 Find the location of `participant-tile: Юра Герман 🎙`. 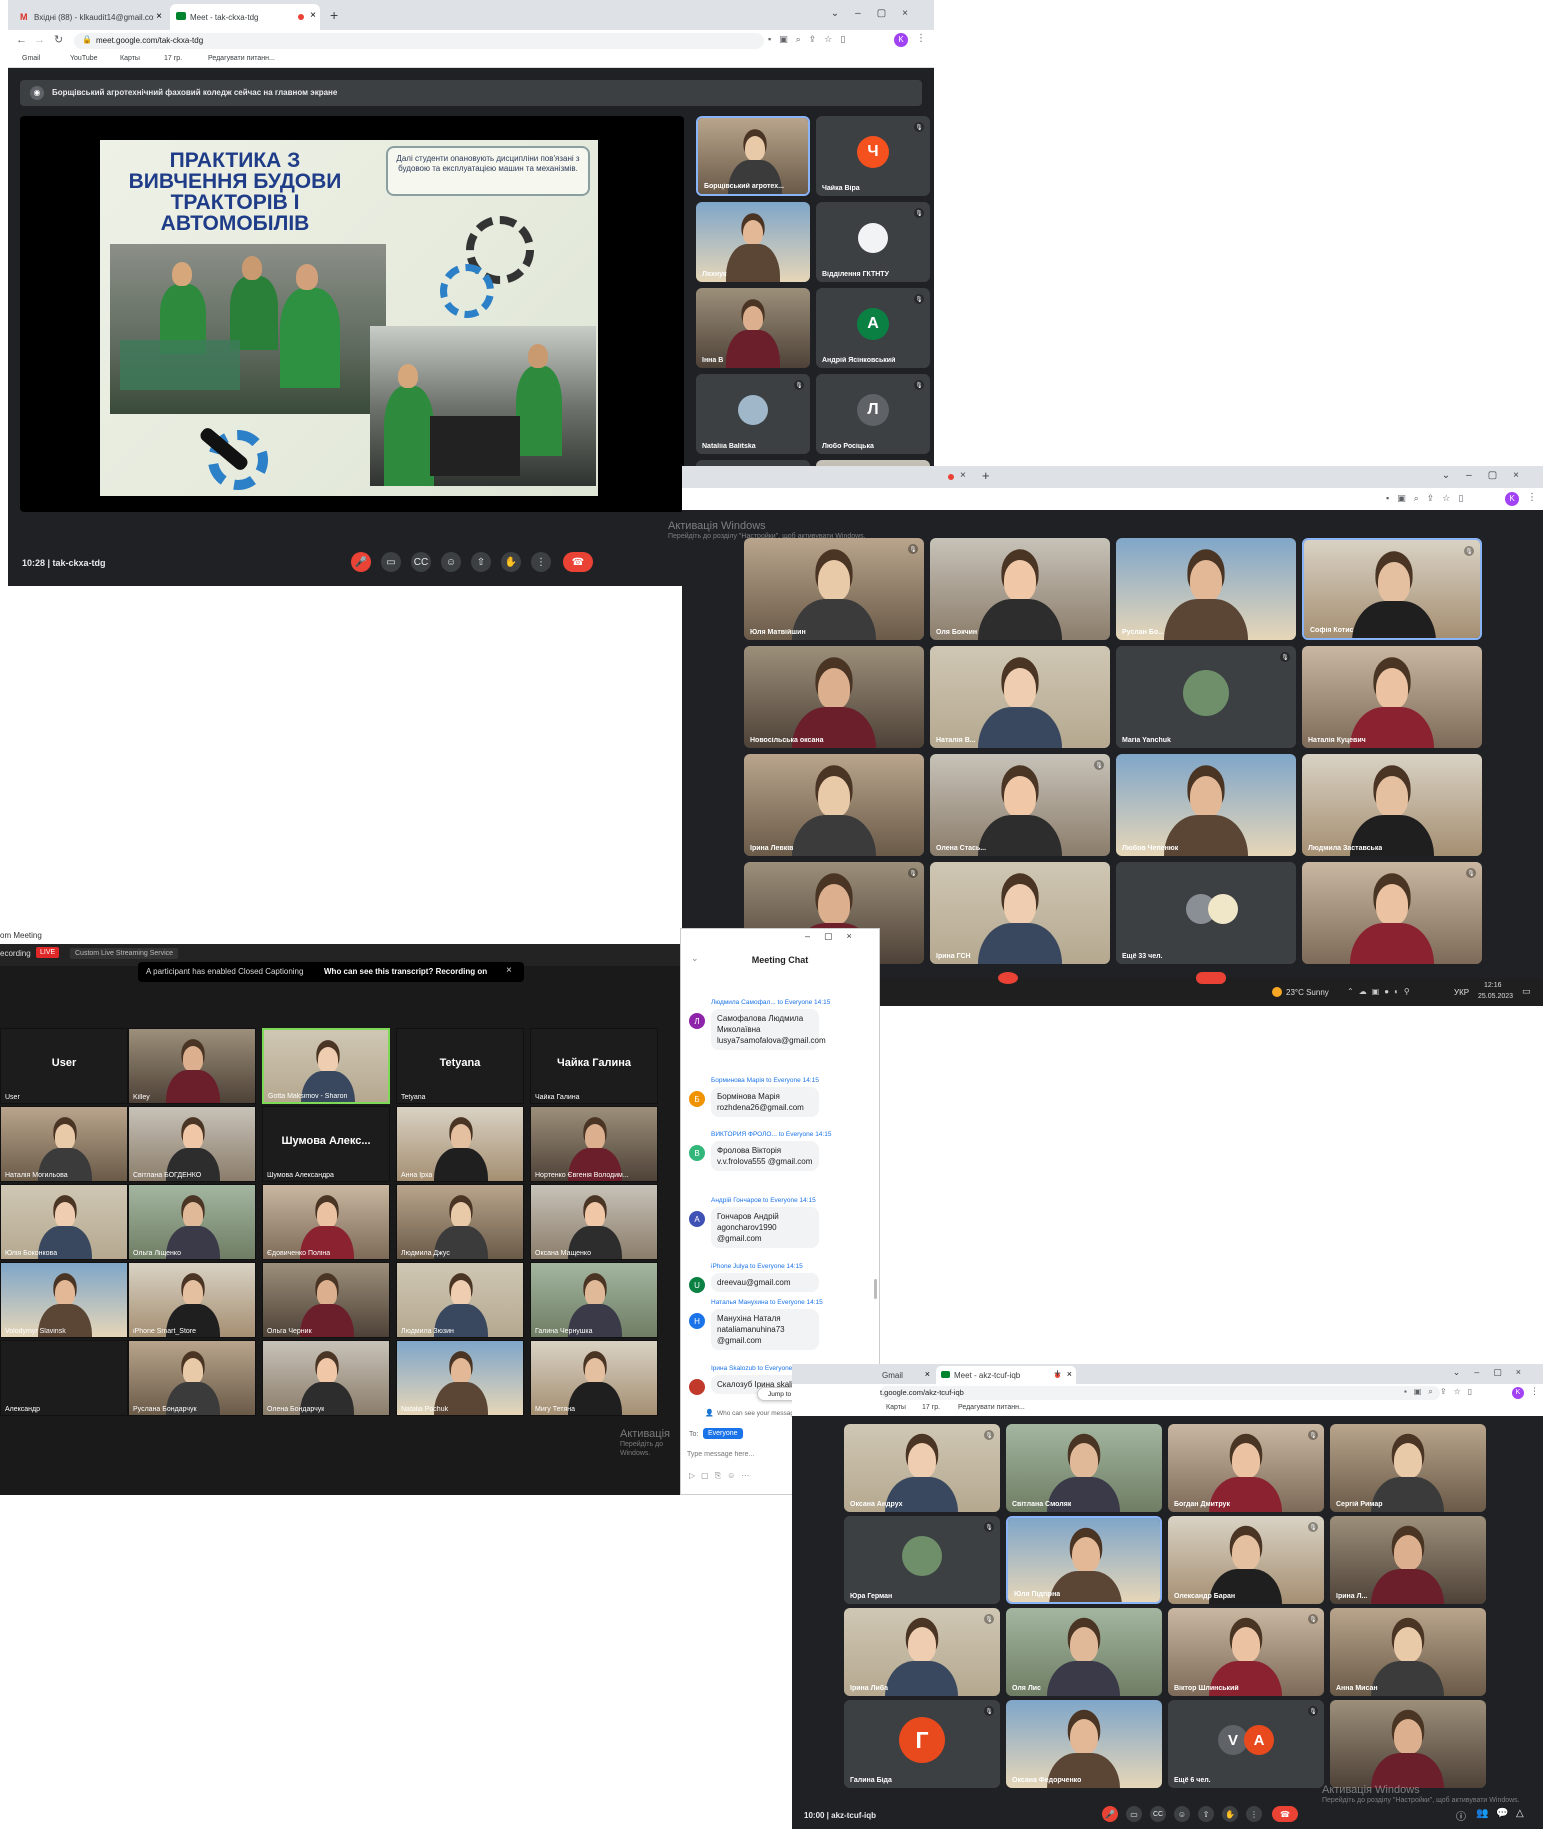

participant-tile: Юра Герман 🎙 is located at coordinates (922, 1560).